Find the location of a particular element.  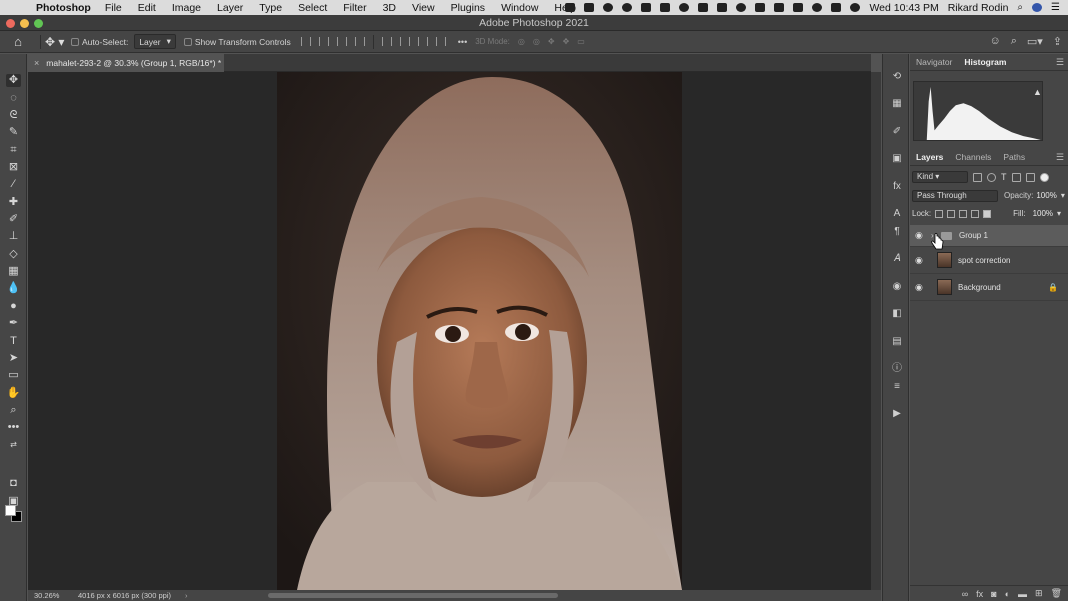

chevron-down-icon: ▾ is located at coordinates (1063, 195).